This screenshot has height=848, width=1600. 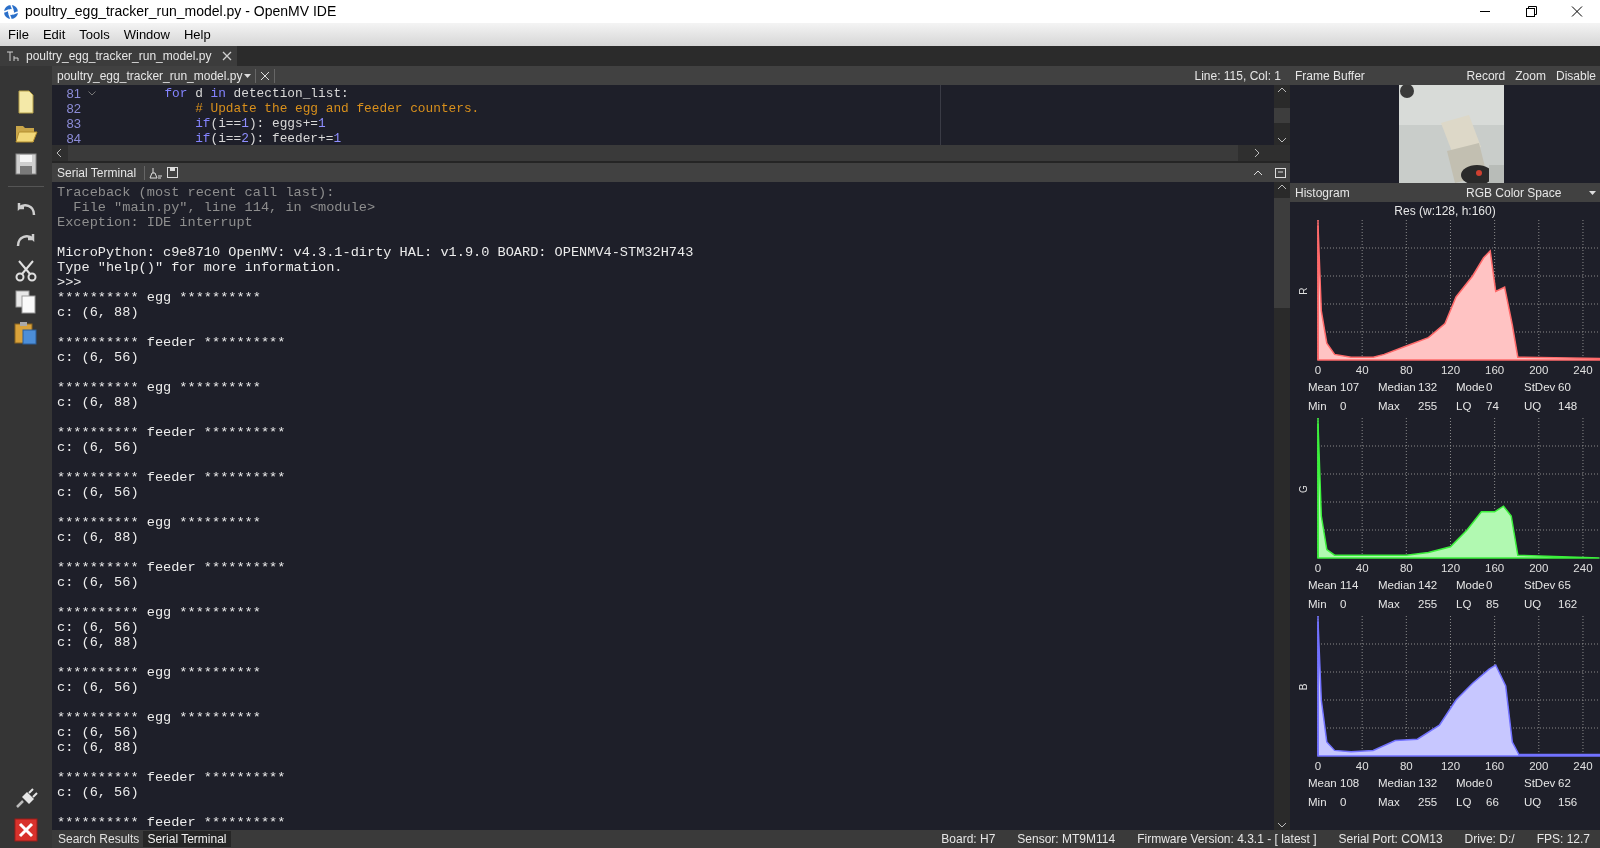 What do you see at coordinates (247, 75) in the screenshot?
I see `caret-icon` at bounding box center [247, 75].